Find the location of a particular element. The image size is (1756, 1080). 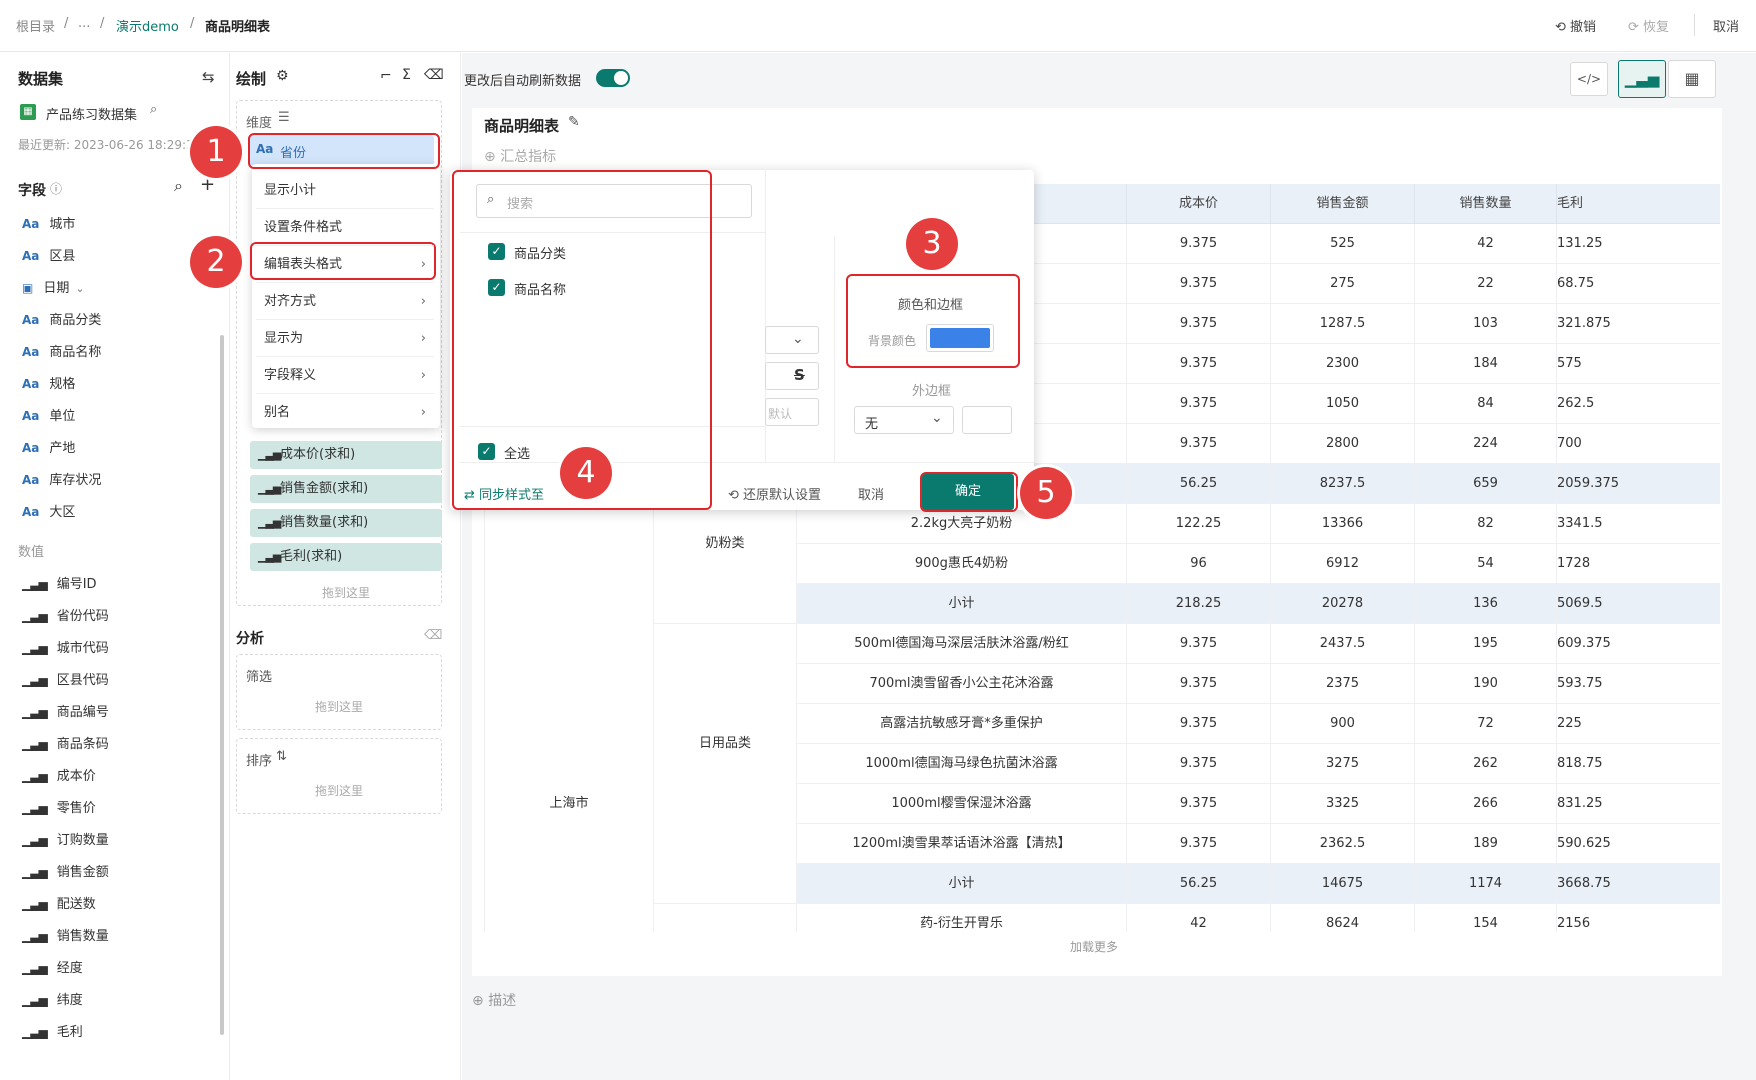

field-item-measure: ▁▃▅ 零售价 is located at coordinates (59, 808).